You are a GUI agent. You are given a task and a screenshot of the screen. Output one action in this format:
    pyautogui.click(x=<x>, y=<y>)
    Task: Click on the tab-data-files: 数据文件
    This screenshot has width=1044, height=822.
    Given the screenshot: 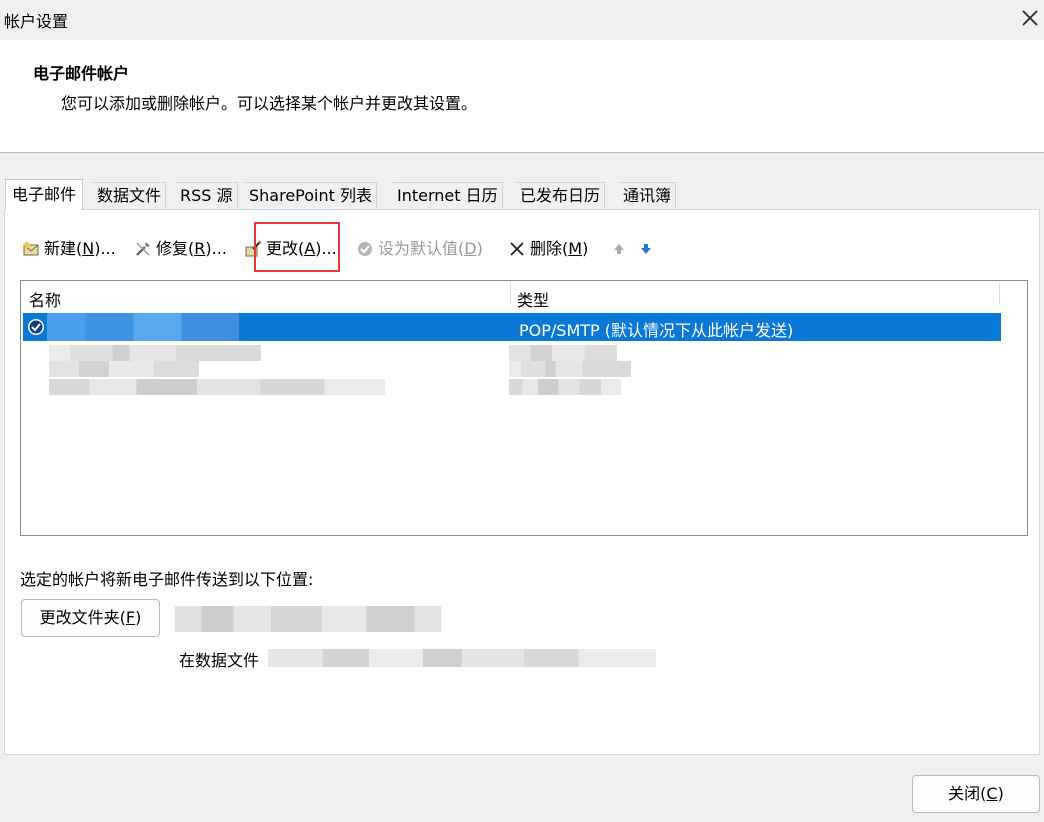 What is the action you would take?
    pyautogui.click(x=130, y=195)
    